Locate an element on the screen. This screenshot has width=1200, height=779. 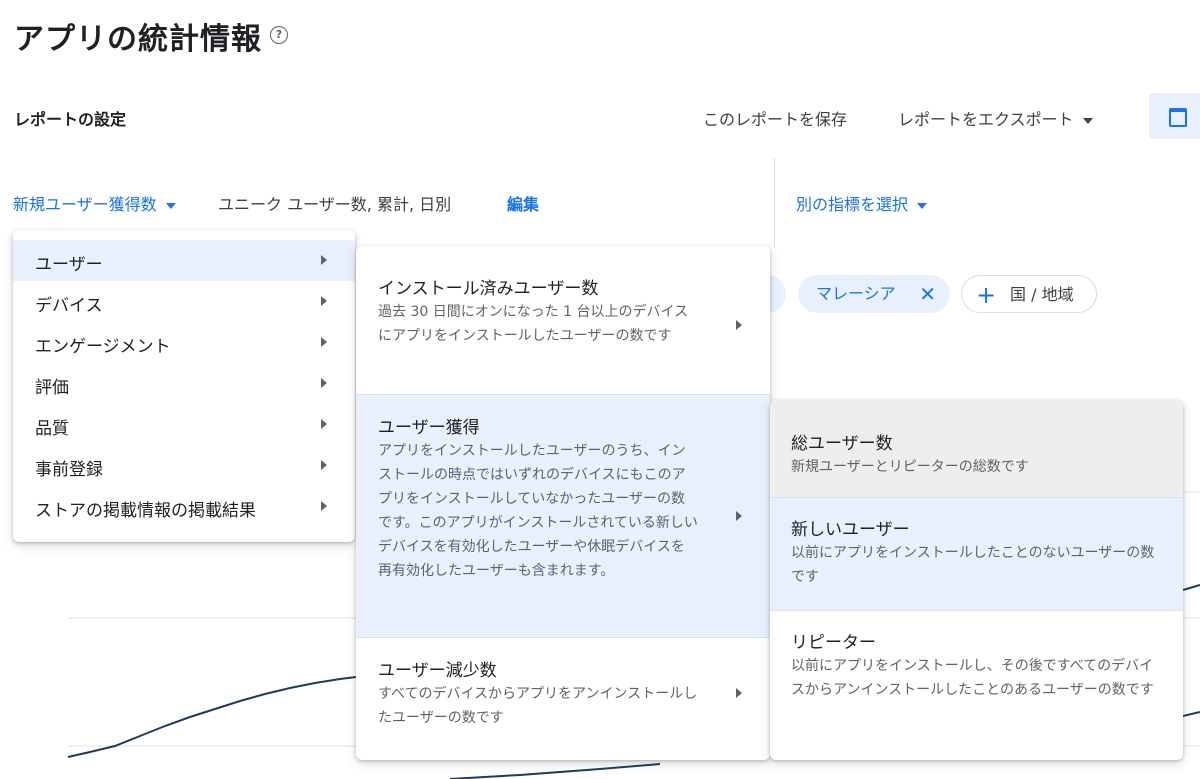
menu-item-total-users: 総ユーザー数 新規ユーザーとリピーターの総数です is located at coordinates (976, 448).